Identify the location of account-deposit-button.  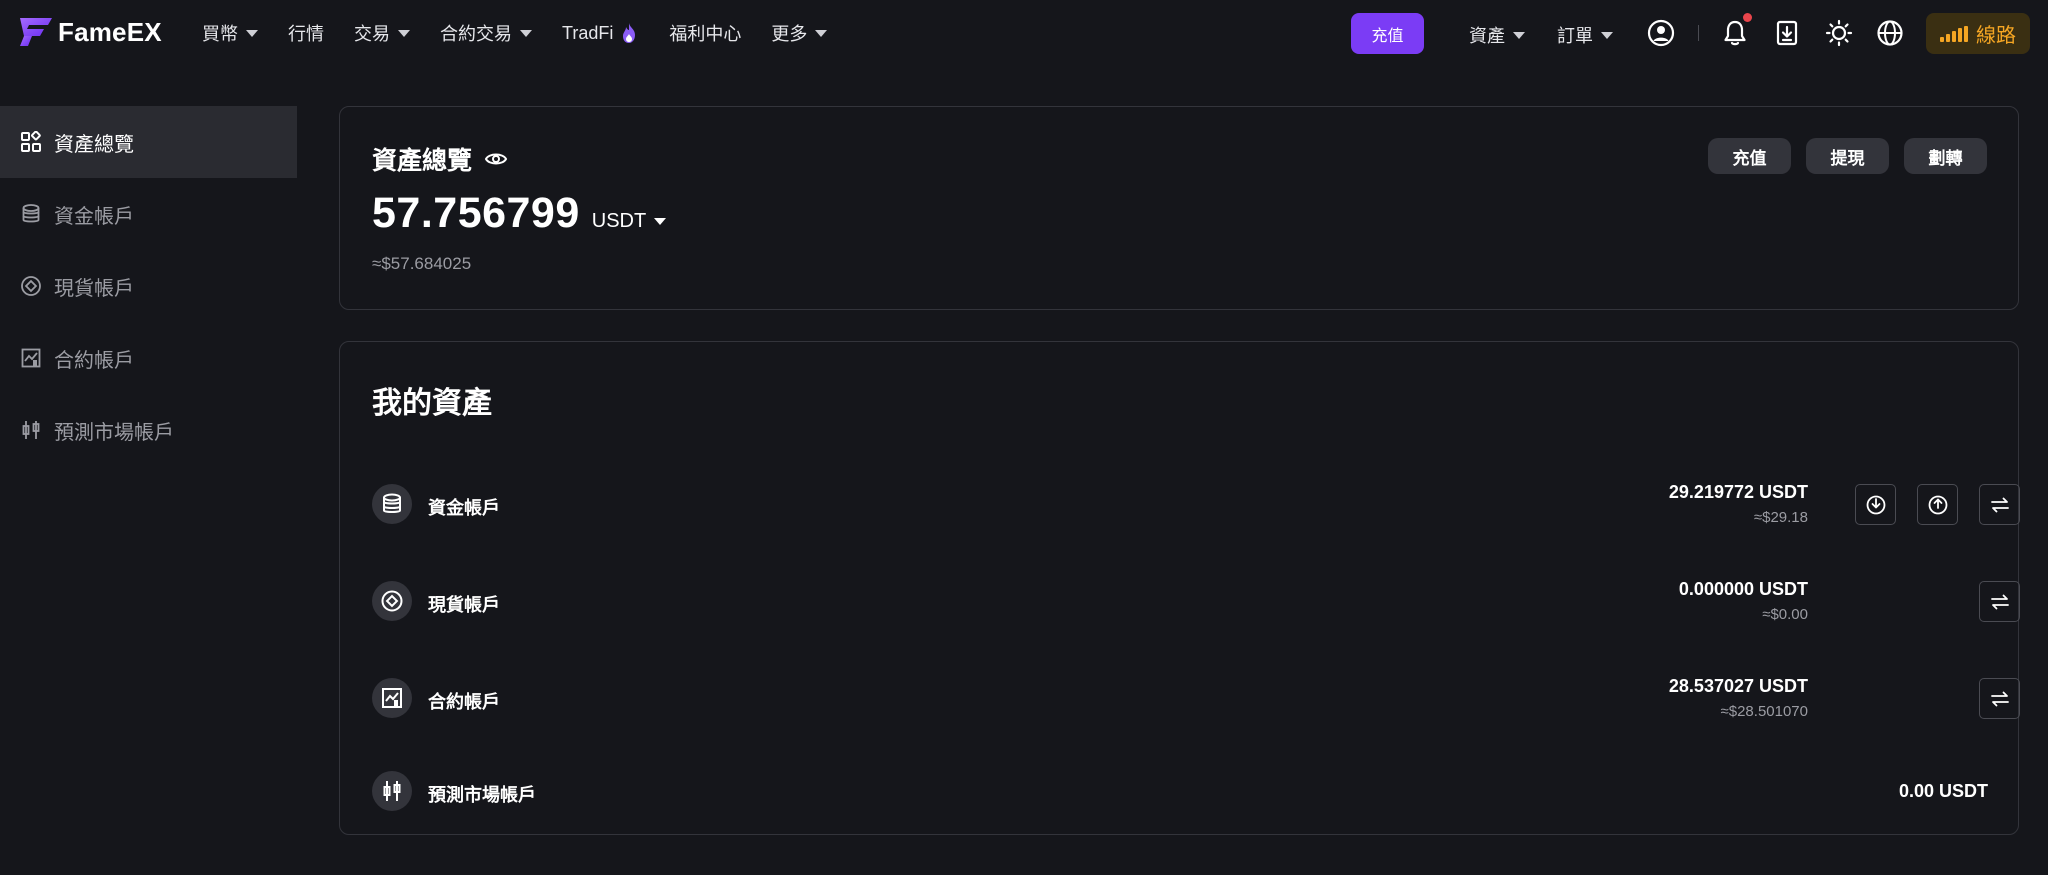
(1875, 504).